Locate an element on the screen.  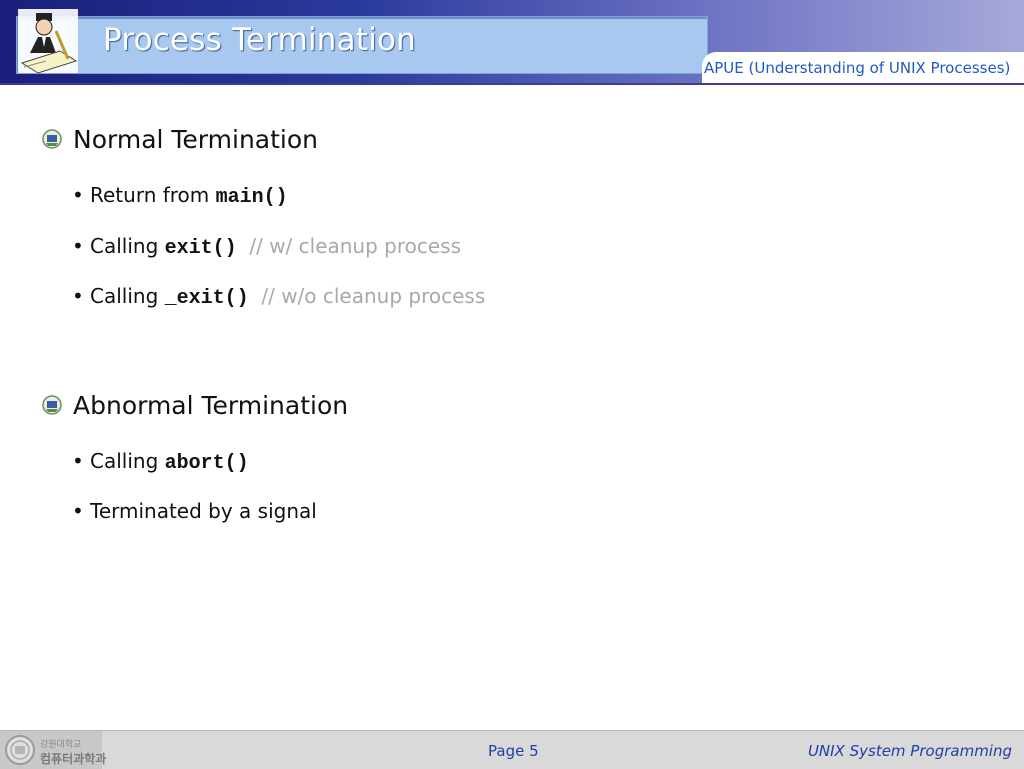
course-title: UNIX System Programming is located at coordinates (909, 751).